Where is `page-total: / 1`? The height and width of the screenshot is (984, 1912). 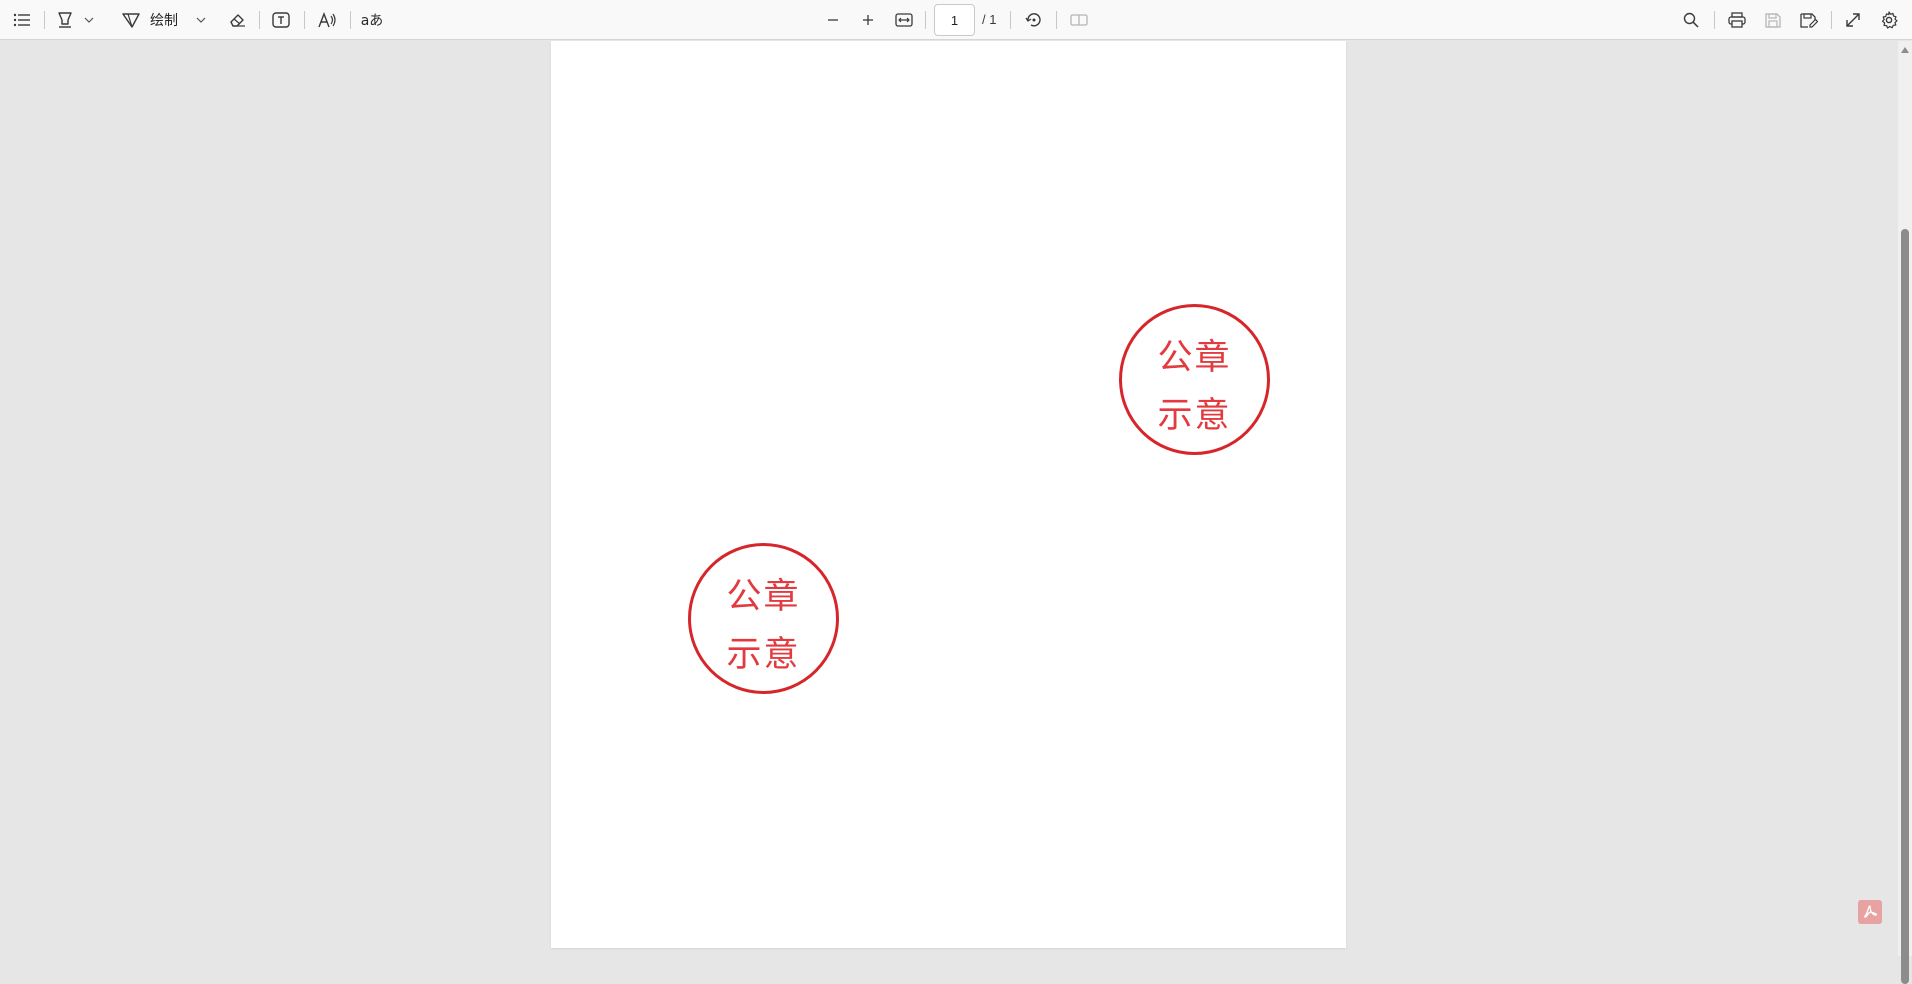
page-total: / 1 is located at coordinates (989, 19).